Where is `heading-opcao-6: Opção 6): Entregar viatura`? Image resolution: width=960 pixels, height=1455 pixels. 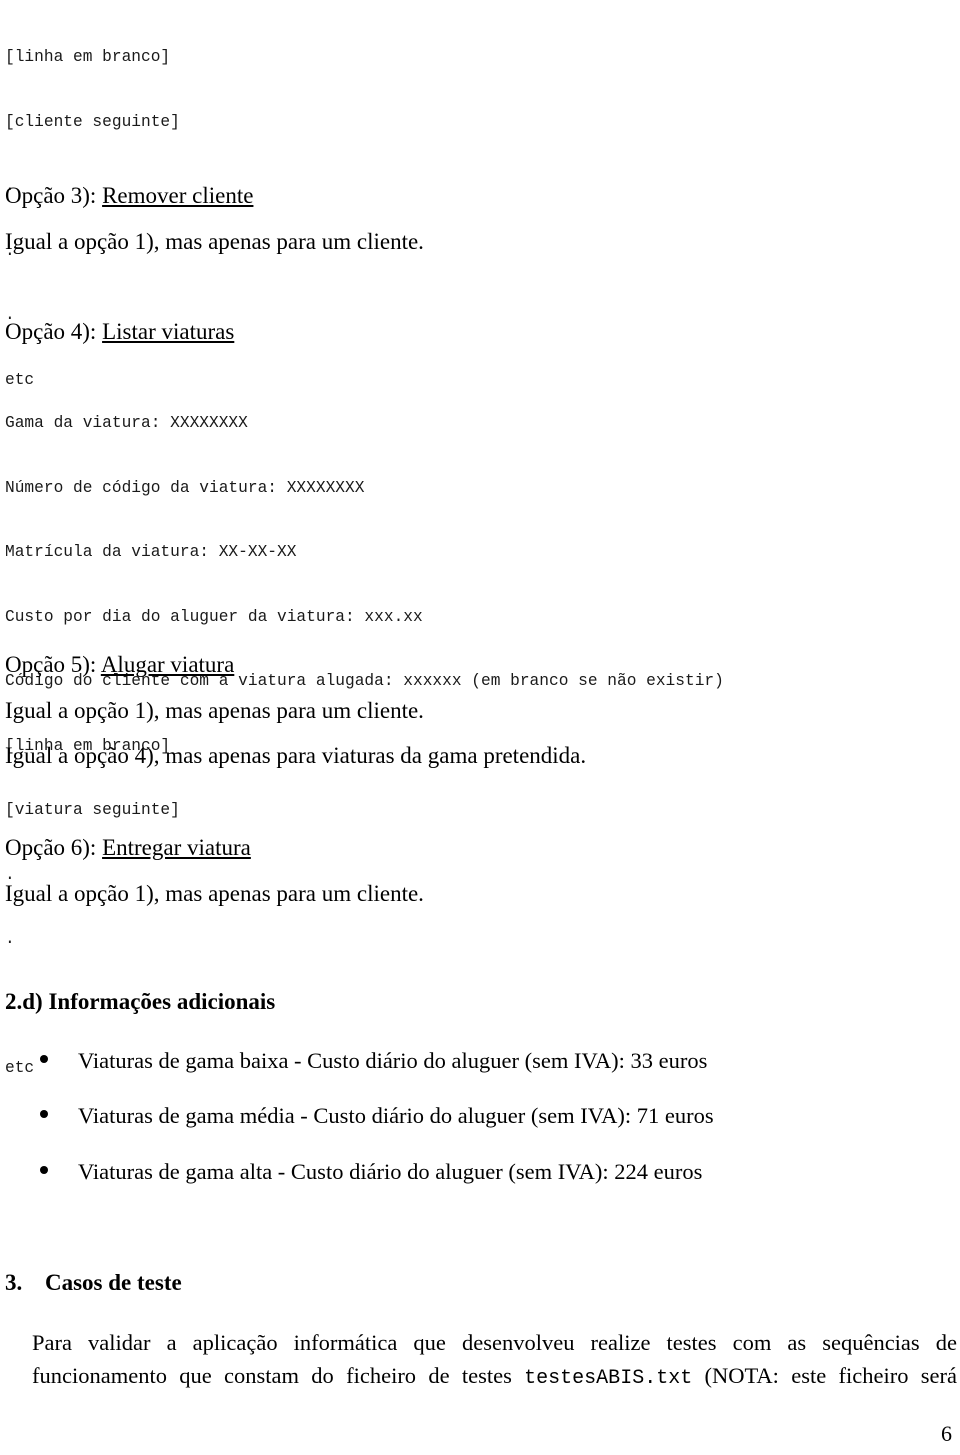
heading-opcao-6: Opção 6): Entregar viatura is located at coordinates (128, 848).